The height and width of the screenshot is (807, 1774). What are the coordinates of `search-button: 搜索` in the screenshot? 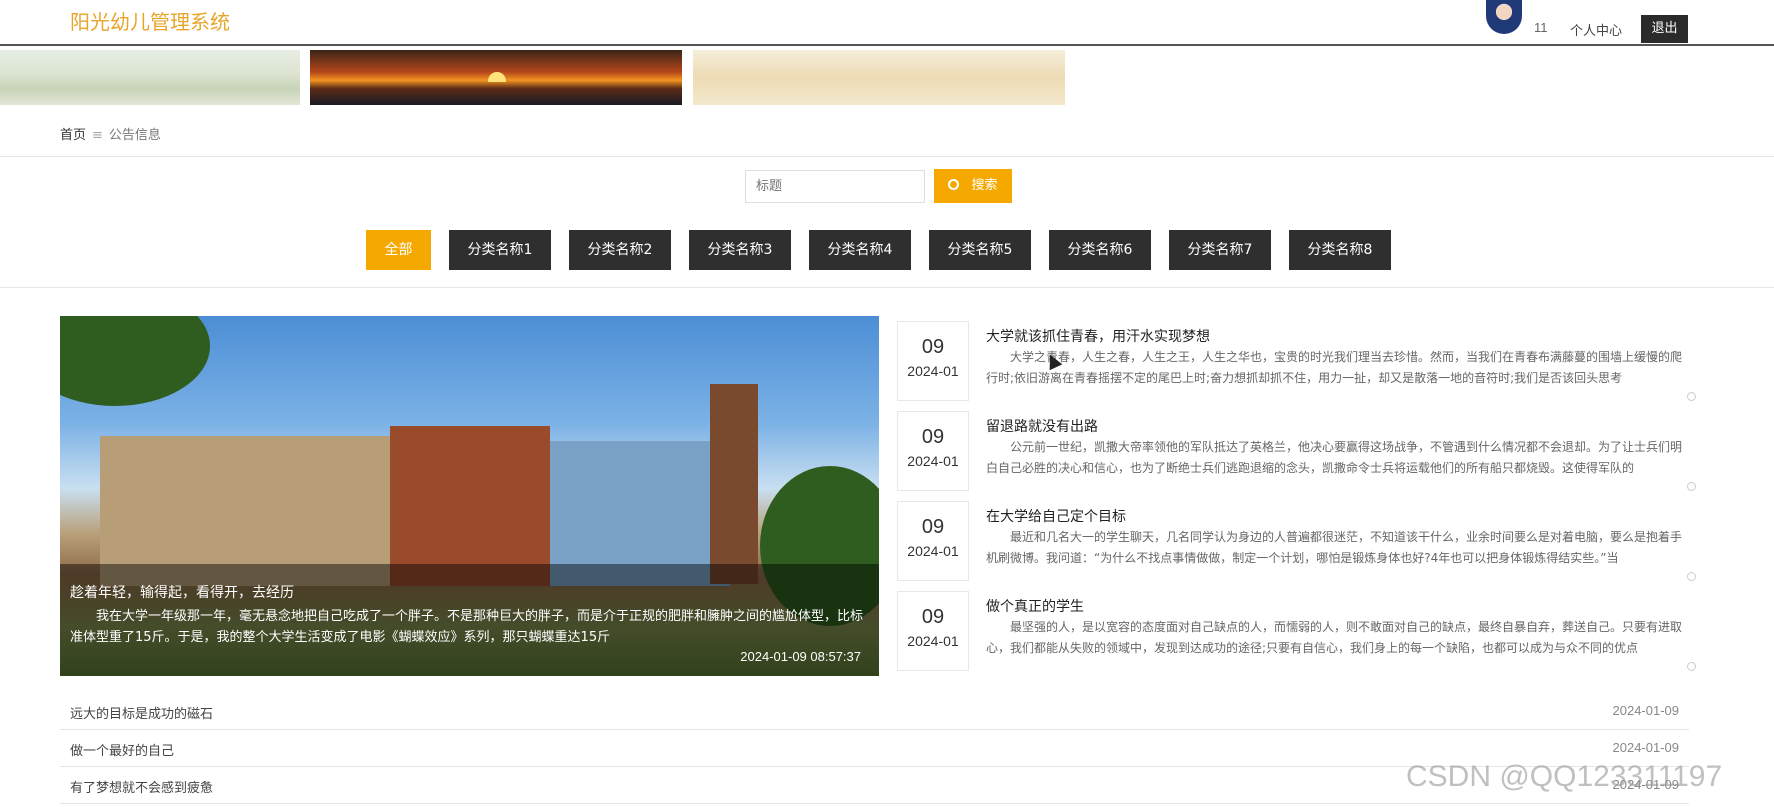 It's located at (973, 186).